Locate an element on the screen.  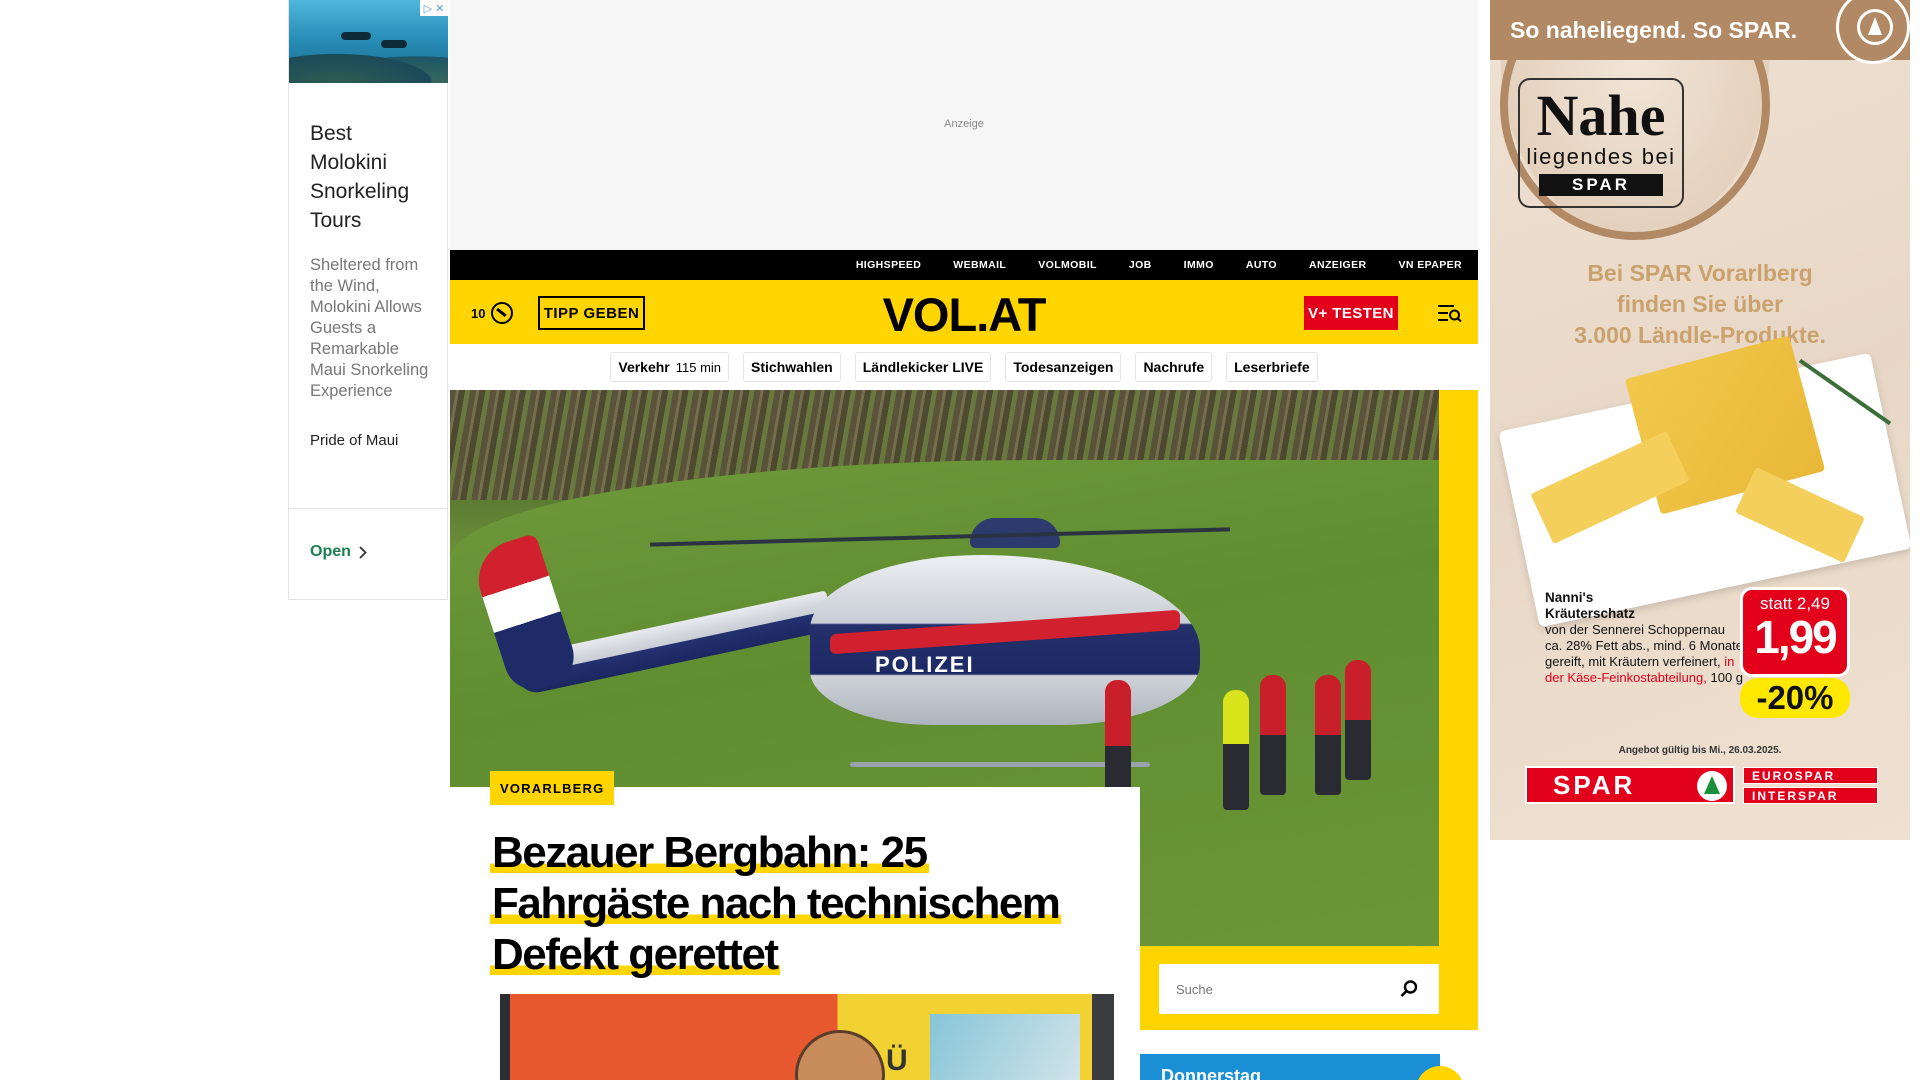
search-box is located at coordinates (1299, 989).